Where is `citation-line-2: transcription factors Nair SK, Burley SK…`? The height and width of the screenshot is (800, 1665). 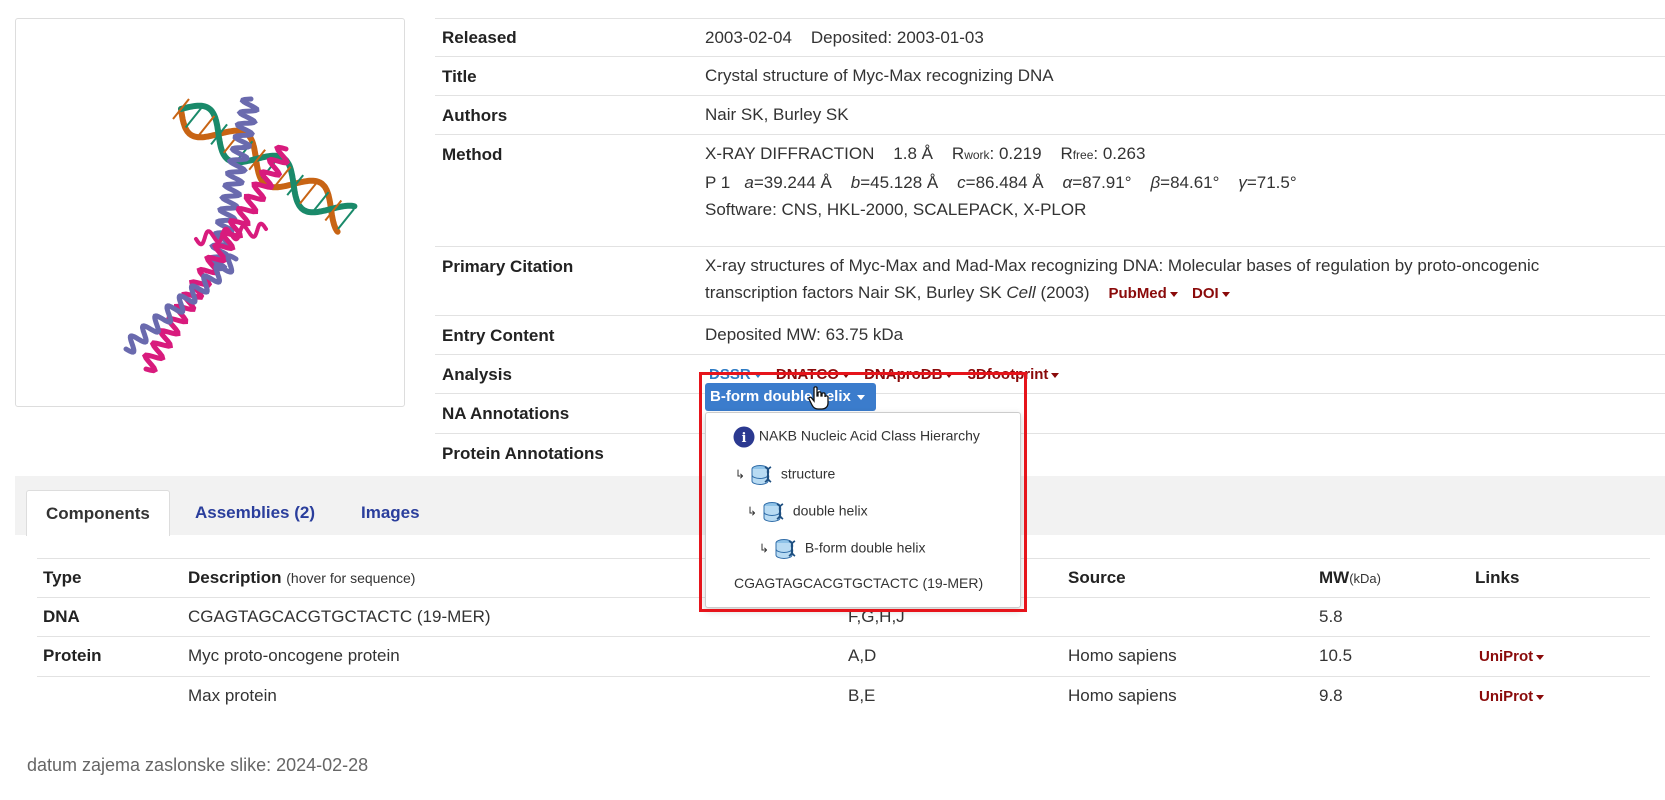
citation-line-2: transcription factors Nair SK, Burley SK… is located at coordinates (1180, 293).